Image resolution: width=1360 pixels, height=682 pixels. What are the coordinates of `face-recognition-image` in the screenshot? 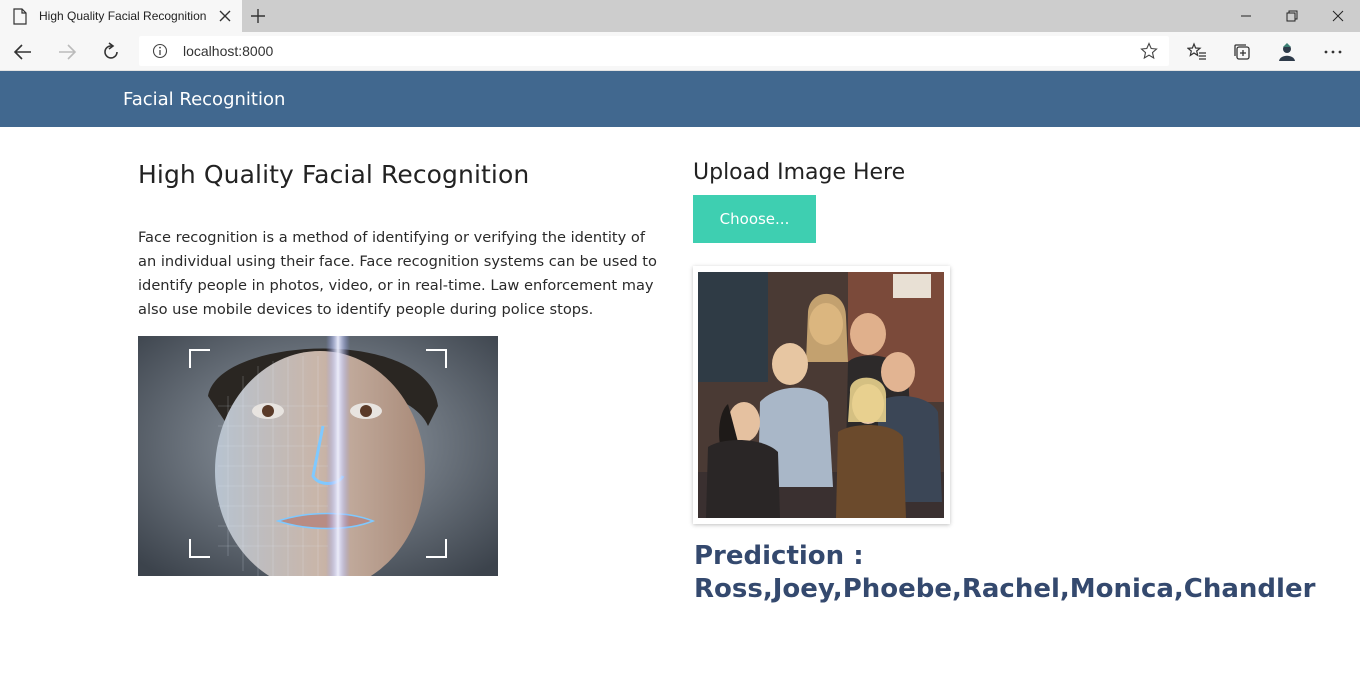 It's located at (318, 456).